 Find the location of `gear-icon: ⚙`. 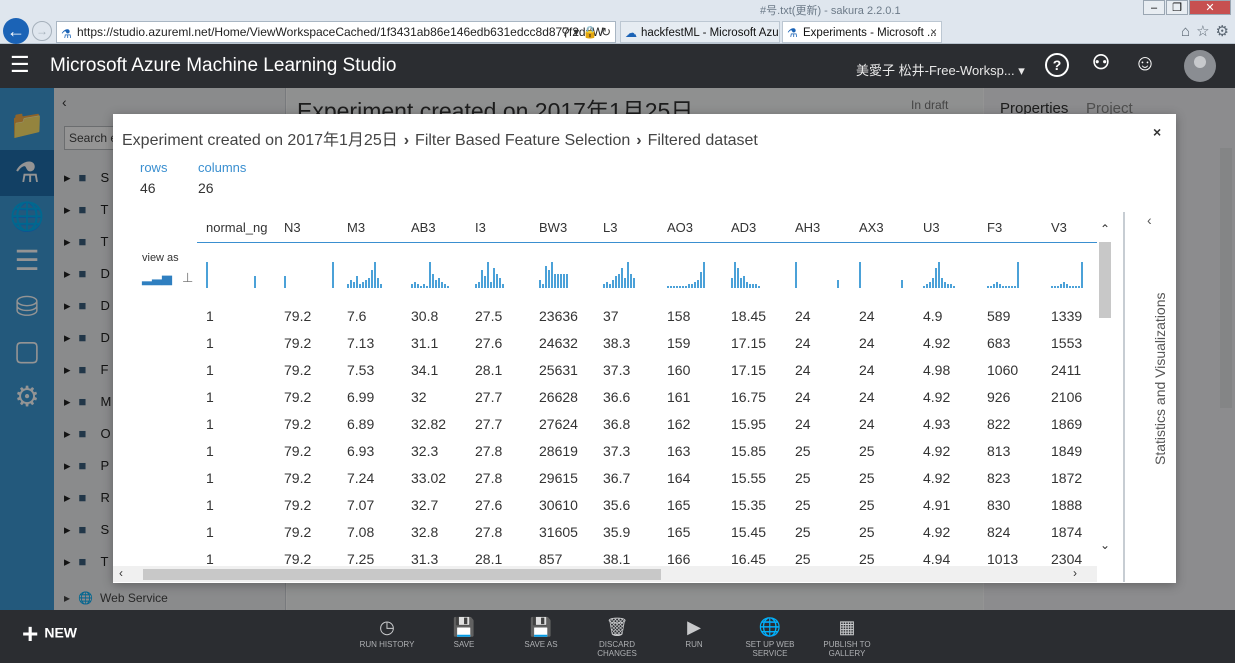

gear-icon: ⚙ is located at coordinates (1222, 31).